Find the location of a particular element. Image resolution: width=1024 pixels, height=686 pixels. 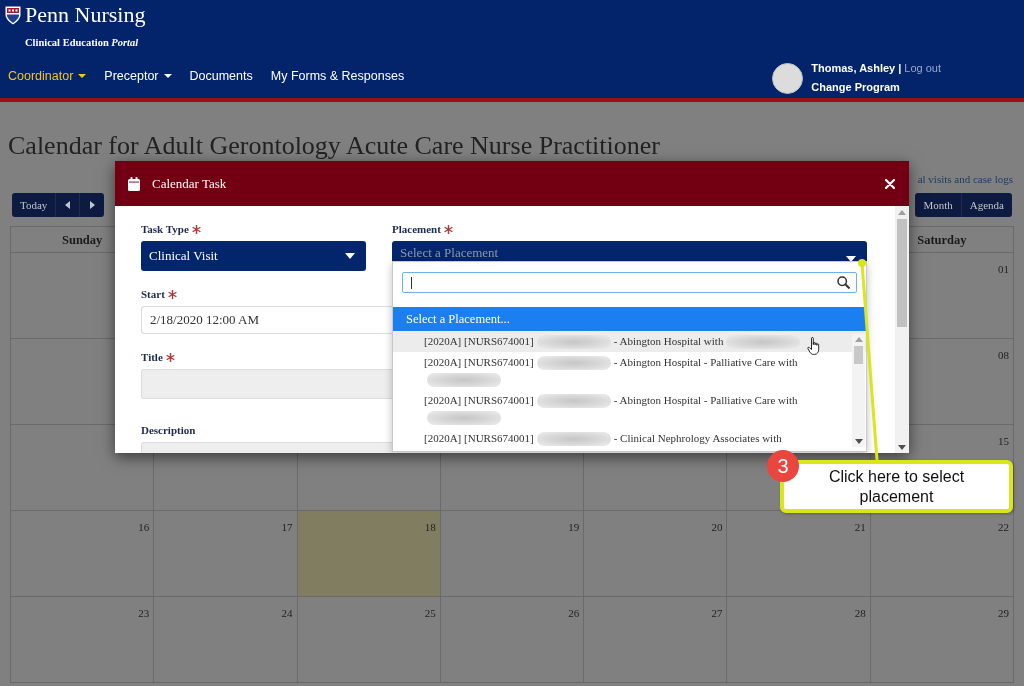

close-icon is located at coordinates (890, 183).